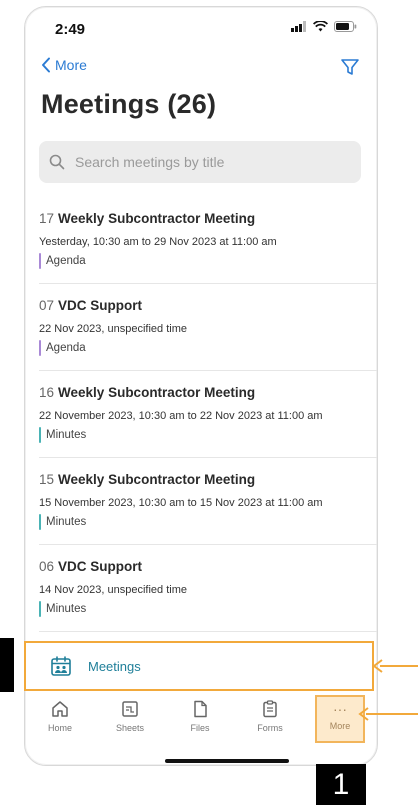 The image size is (418, 805). I want to click on tab-forms: Forms, so click(270, 717).